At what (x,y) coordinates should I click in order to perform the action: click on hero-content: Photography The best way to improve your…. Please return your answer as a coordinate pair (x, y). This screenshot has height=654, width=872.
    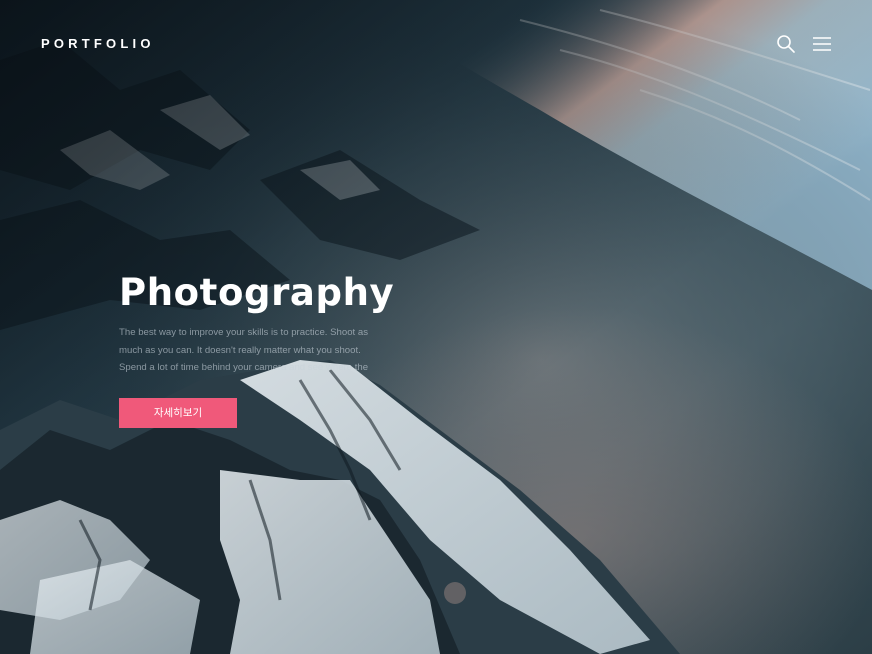
    Looking at the image, I should click on (257, 322).